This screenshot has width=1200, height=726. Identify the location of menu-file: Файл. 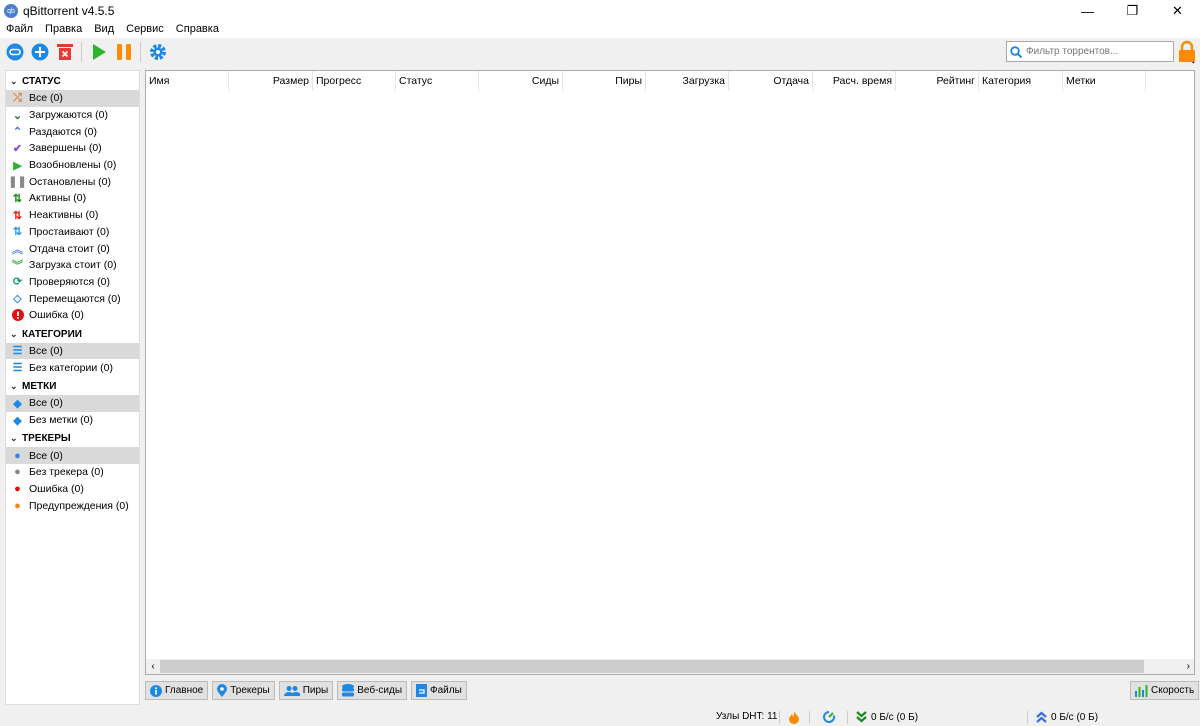
(19, 30).